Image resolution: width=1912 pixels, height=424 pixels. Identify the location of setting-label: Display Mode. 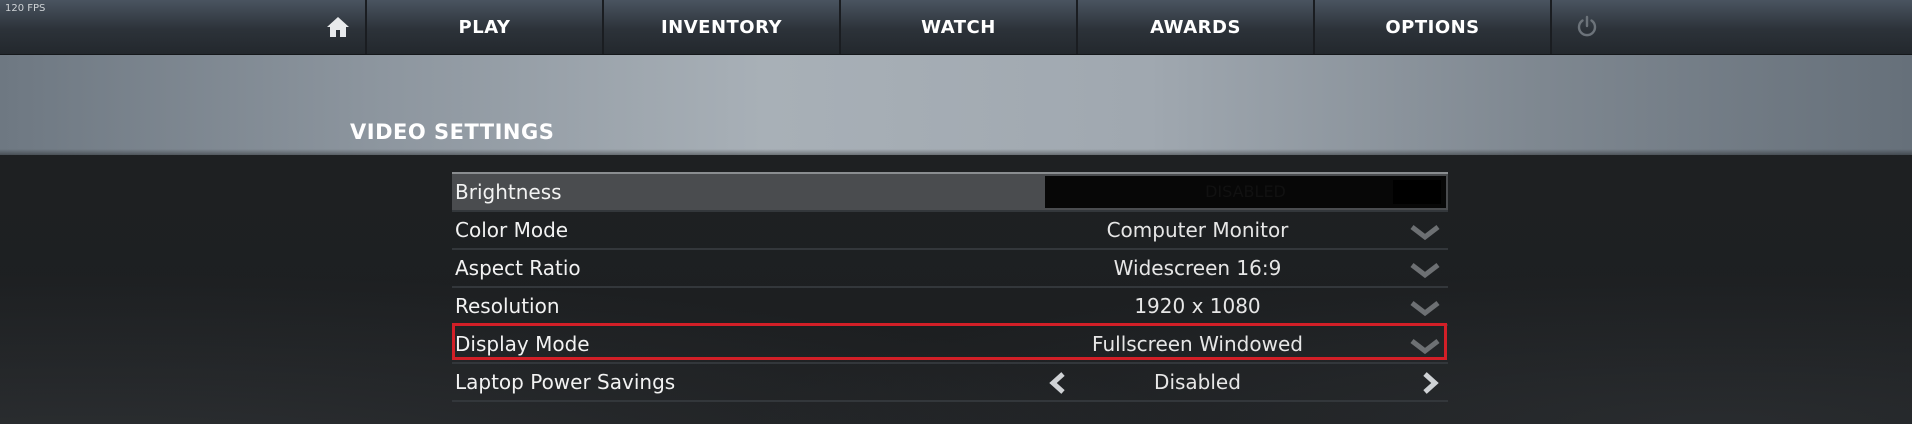
(522, 344).